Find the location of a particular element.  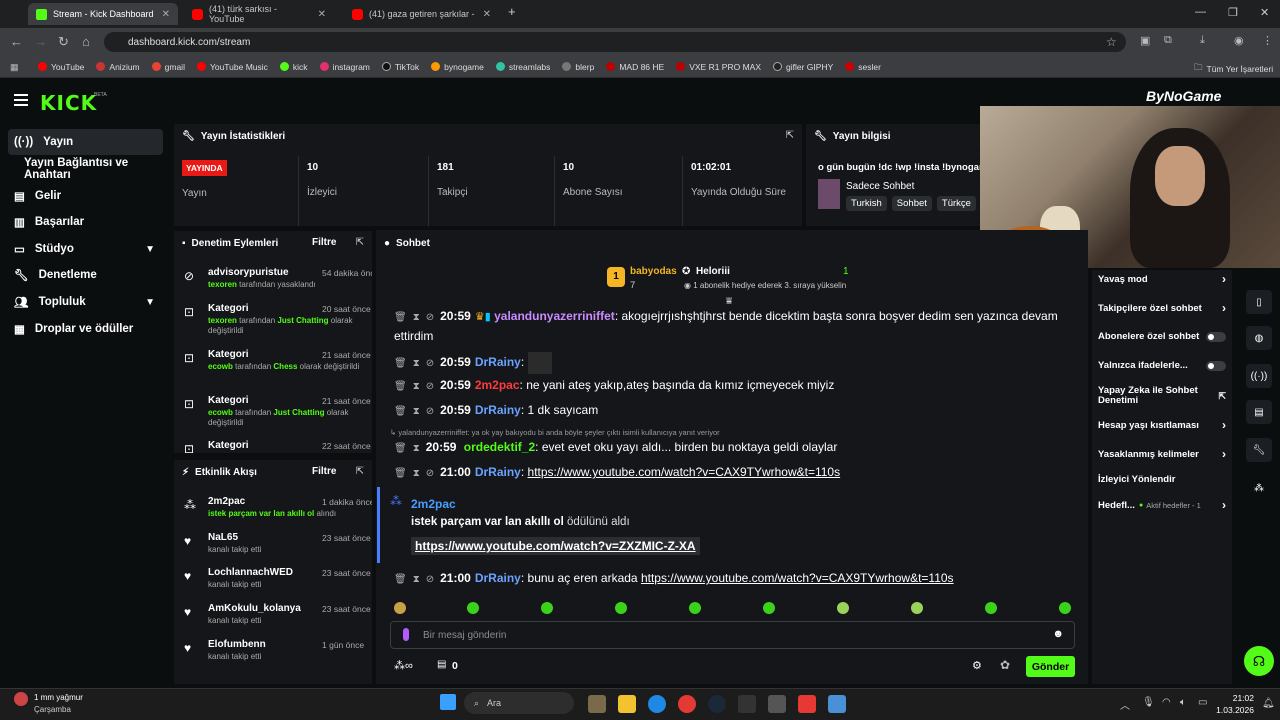

weather-icon is located at coordinates (21, 699).